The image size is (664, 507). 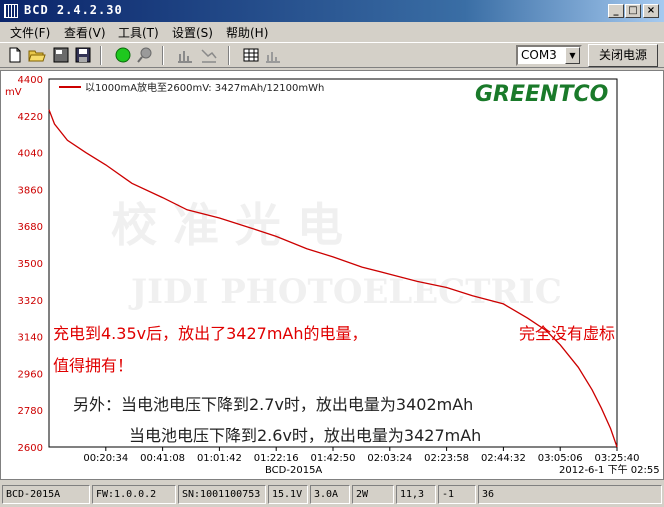 What do you see at coordinates (567, 333) in the screenshot?
I see `annotation-no-false-label: 完全没有虚标` at bounding box center [567, 333].